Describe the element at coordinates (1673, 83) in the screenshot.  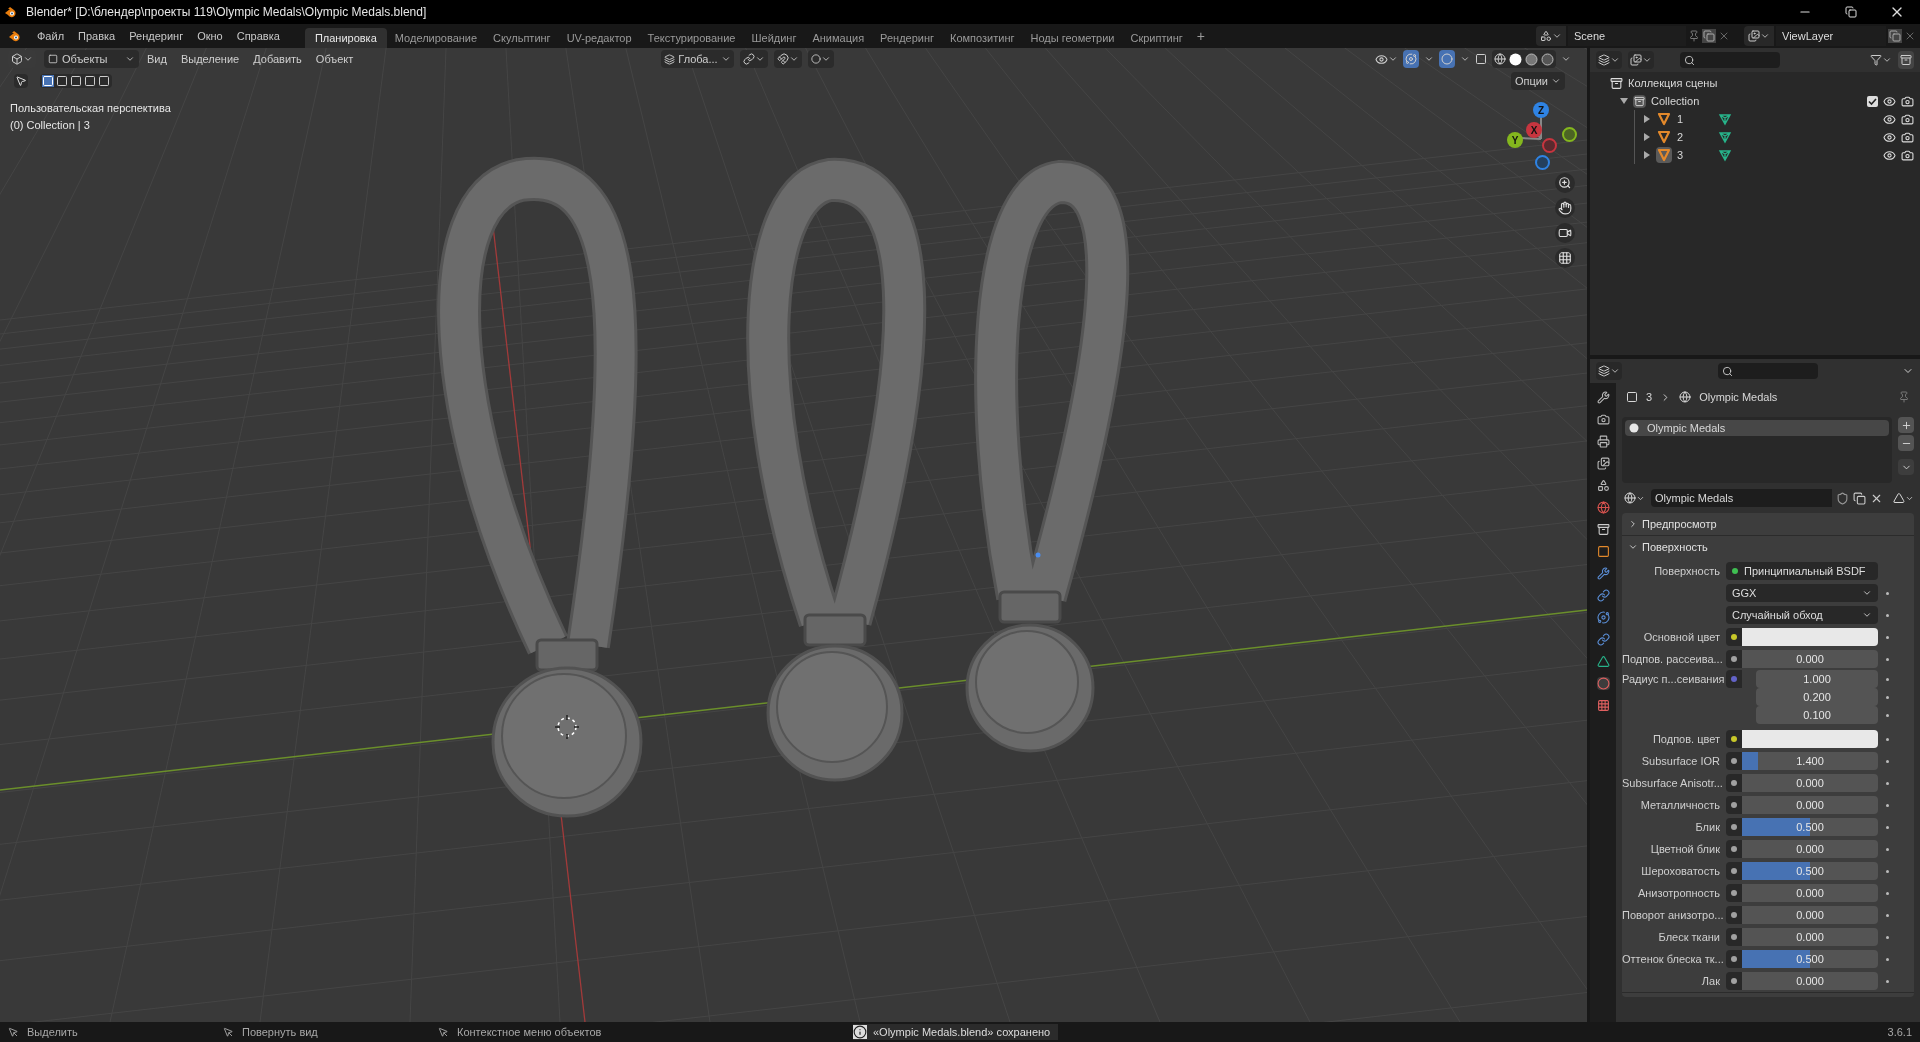
I see `collection-name: Коллекция сцены` at that location.